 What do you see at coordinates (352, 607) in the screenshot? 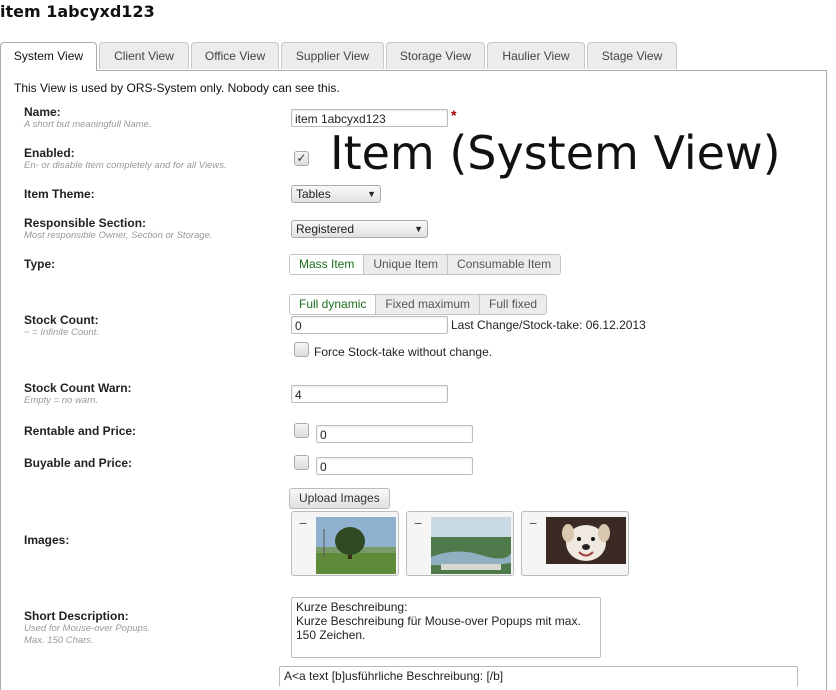
I see `short-description-line-1: Kurze Beschreibung:` at bounding box center [352, 607].